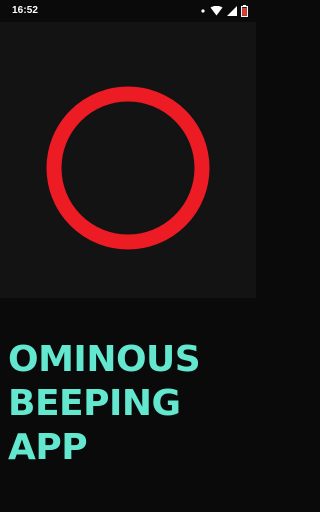 This screenshot has height=512, width=320. Describe the element at coordinates (224, 11) in the screenshot. I see `status-icons` at that location.